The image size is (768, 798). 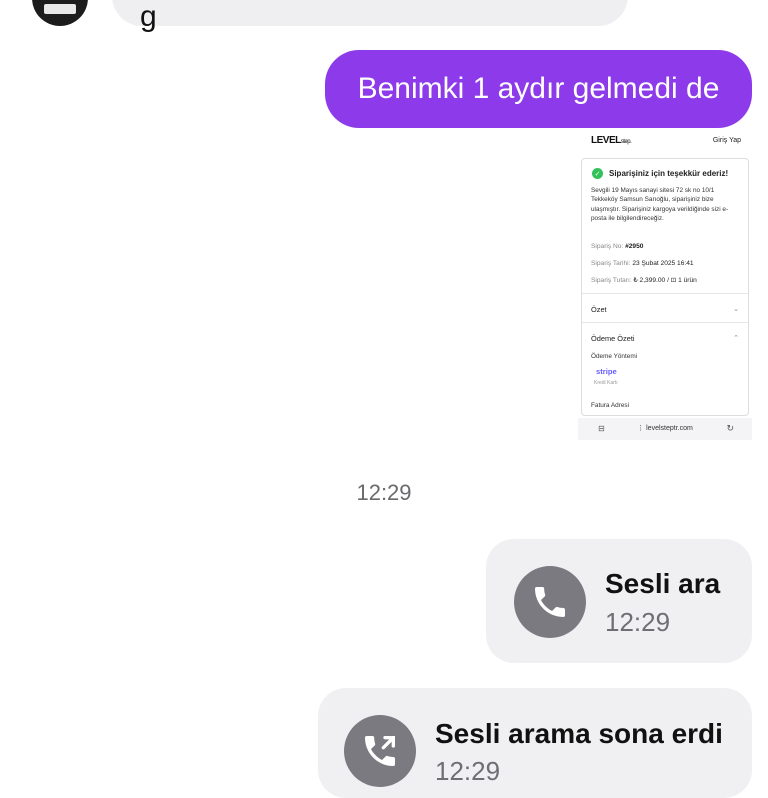 I want to click on payment-type: Kredi Kartı, so click(x=606, y=383).